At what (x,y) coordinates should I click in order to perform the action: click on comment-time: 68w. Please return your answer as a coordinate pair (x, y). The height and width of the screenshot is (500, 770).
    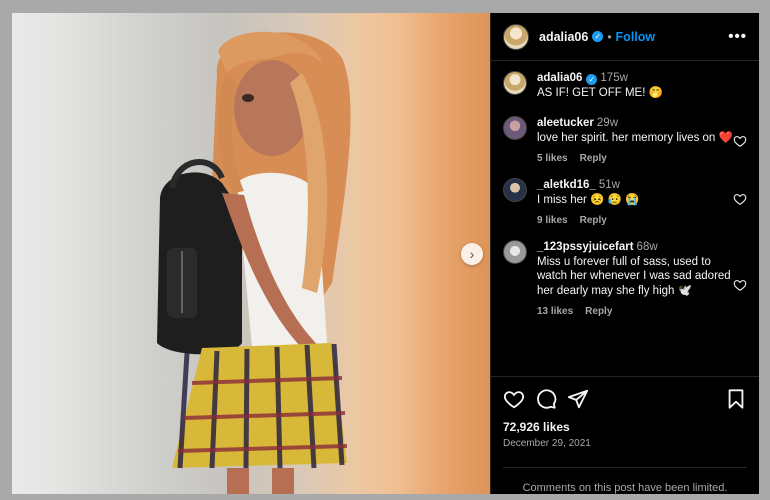
    Looking at the image, I should click on (647, 247).